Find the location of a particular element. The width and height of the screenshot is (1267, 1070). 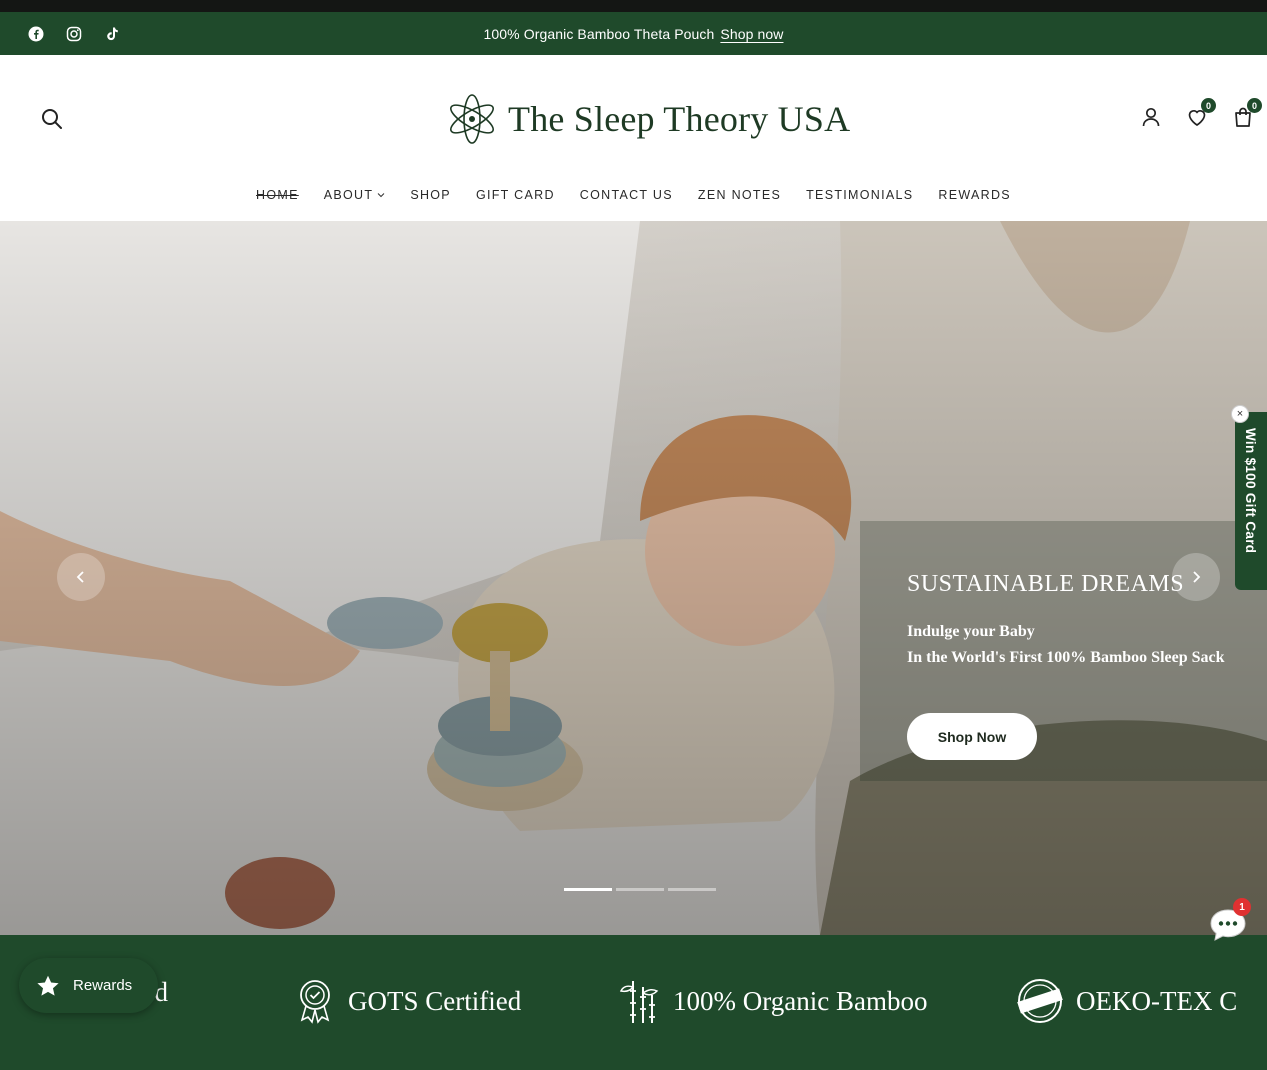

hero-title: SUSTAINABLE DREAMS is located at coordinates (1046, 584).